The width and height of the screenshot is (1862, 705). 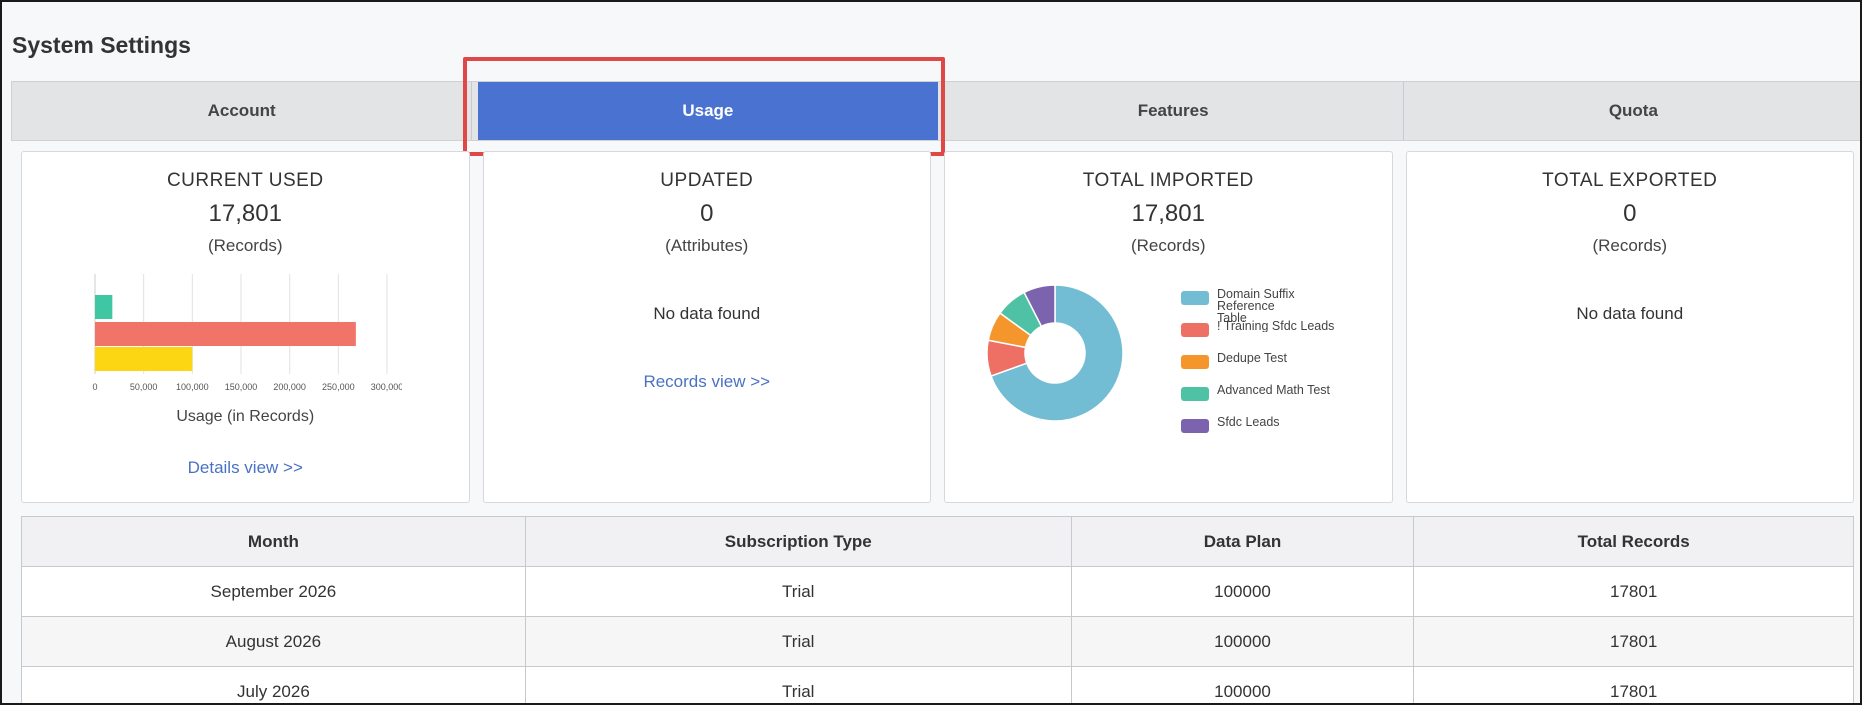 What do you see at coordinates (245, 468) in the screenshot?
I see `details-view-link: Details view >>` at bounding box center [245, 468].